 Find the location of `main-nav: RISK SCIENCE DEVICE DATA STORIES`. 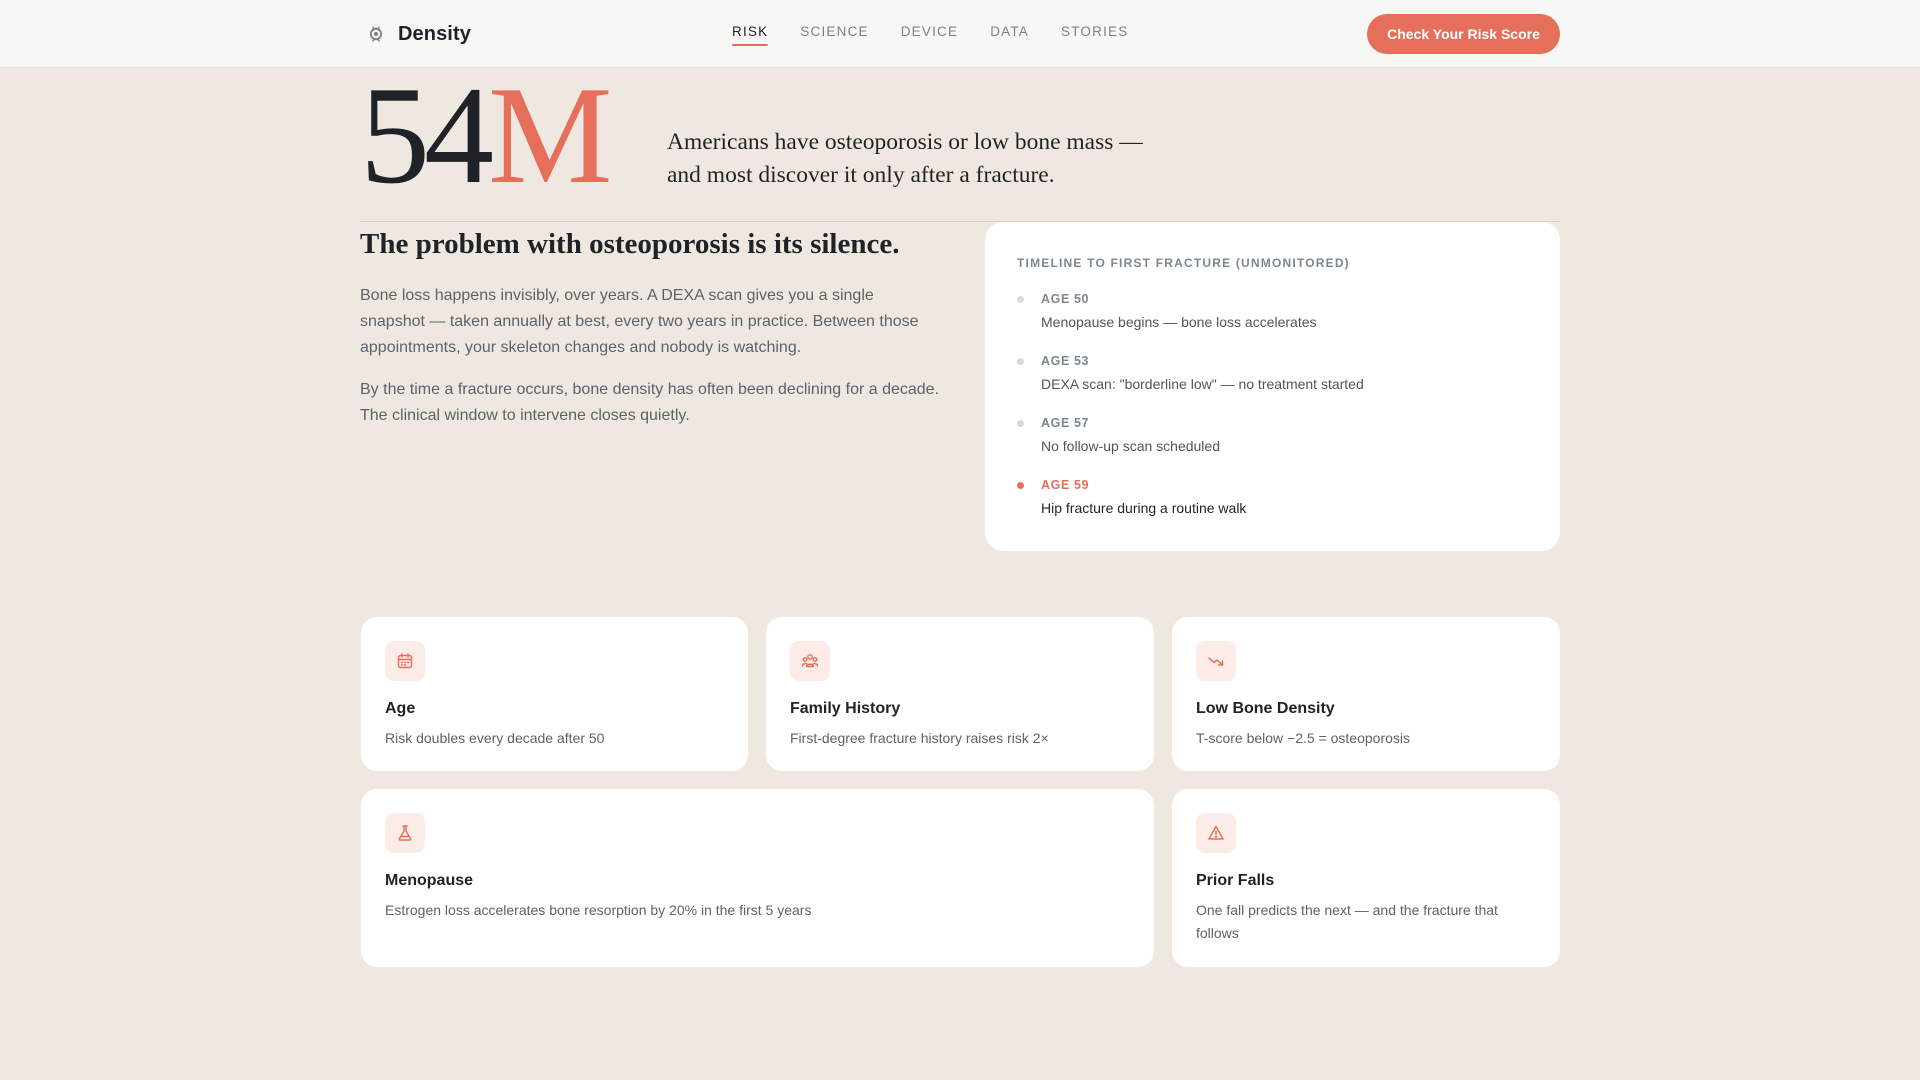

main-nav: RISK SCIENCE DEVICE DATA STORIES is located at coordinates (930, 35).